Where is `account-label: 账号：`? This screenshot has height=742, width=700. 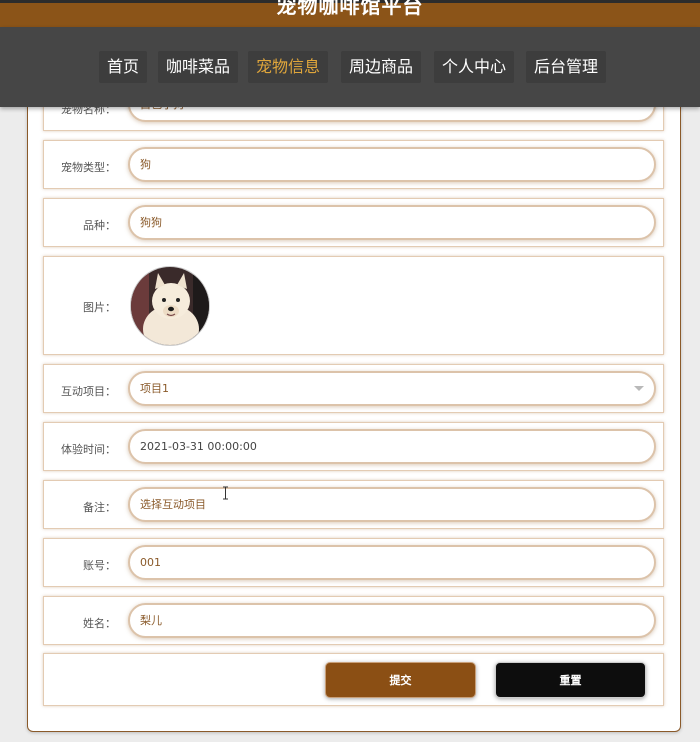
account-label: 账号： is located at coordinates (99, 565).